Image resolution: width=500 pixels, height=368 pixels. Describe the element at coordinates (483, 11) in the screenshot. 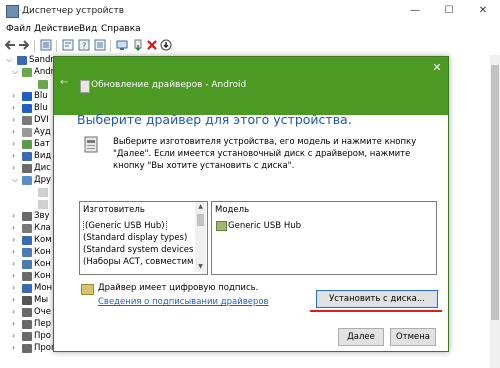

I see `close-button: ✕` at that location.